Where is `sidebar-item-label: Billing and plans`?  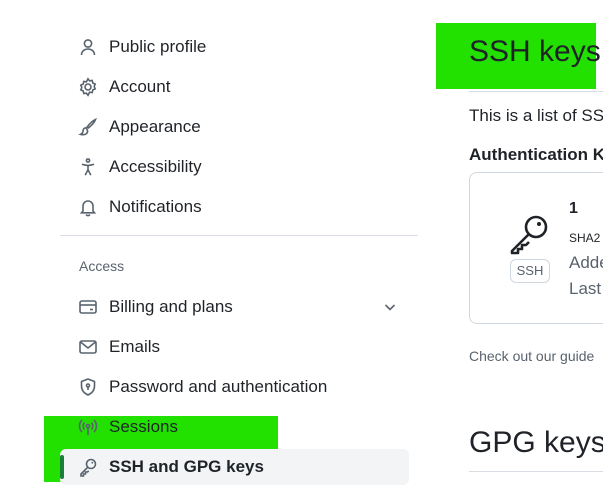 sidebar-item-label: Billing and plans is located at coordinates (171, 306).